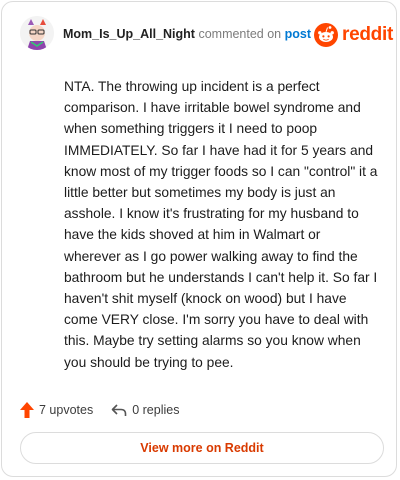 The width and height of the screenshot is (400, 480). I want to click on upvote-count: 7 upvotes, so click(66, 410).